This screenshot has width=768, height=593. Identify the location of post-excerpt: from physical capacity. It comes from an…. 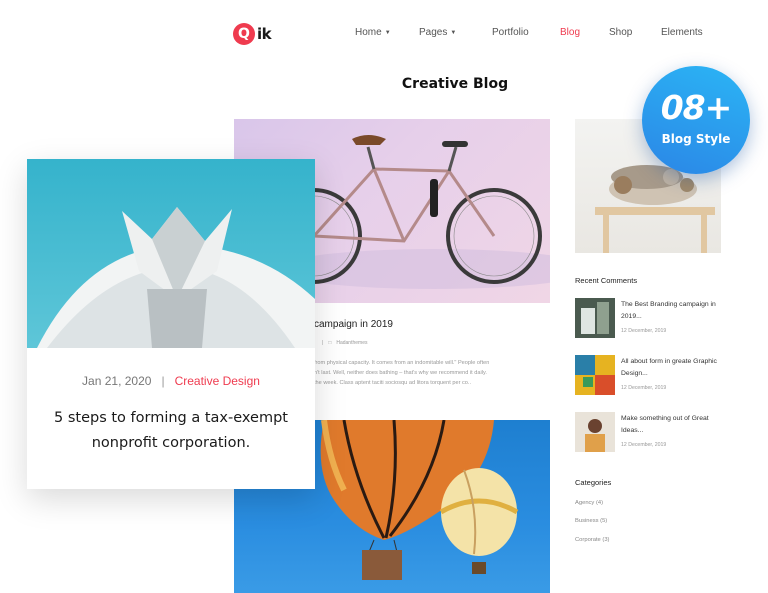
(432, 373).